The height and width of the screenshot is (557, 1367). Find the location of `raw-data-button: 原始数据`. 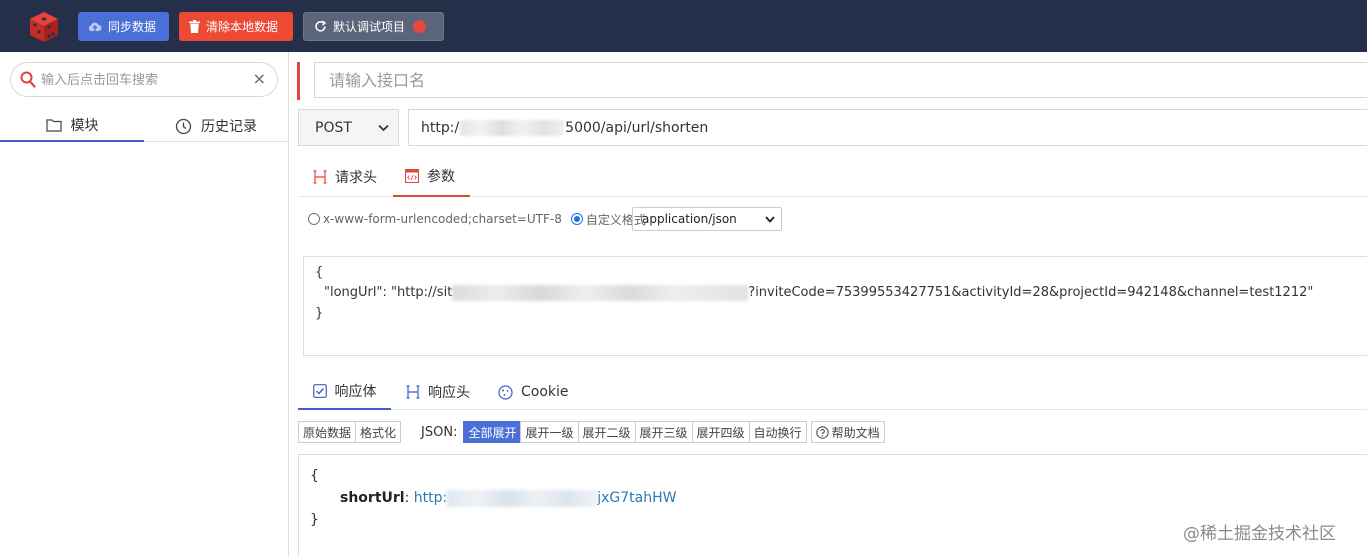

raw-data-button: 原始数据 is located at coordinates (327, 432).